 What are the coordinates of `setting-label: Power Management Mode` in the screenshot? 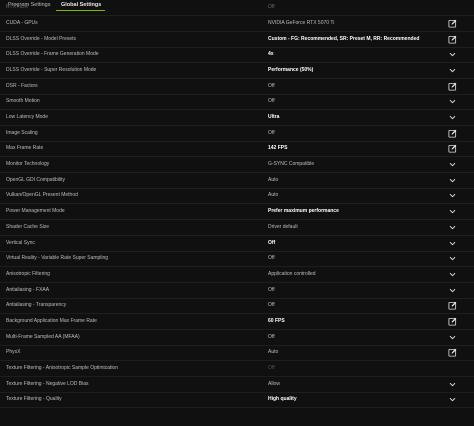 It's located at (35, 211).